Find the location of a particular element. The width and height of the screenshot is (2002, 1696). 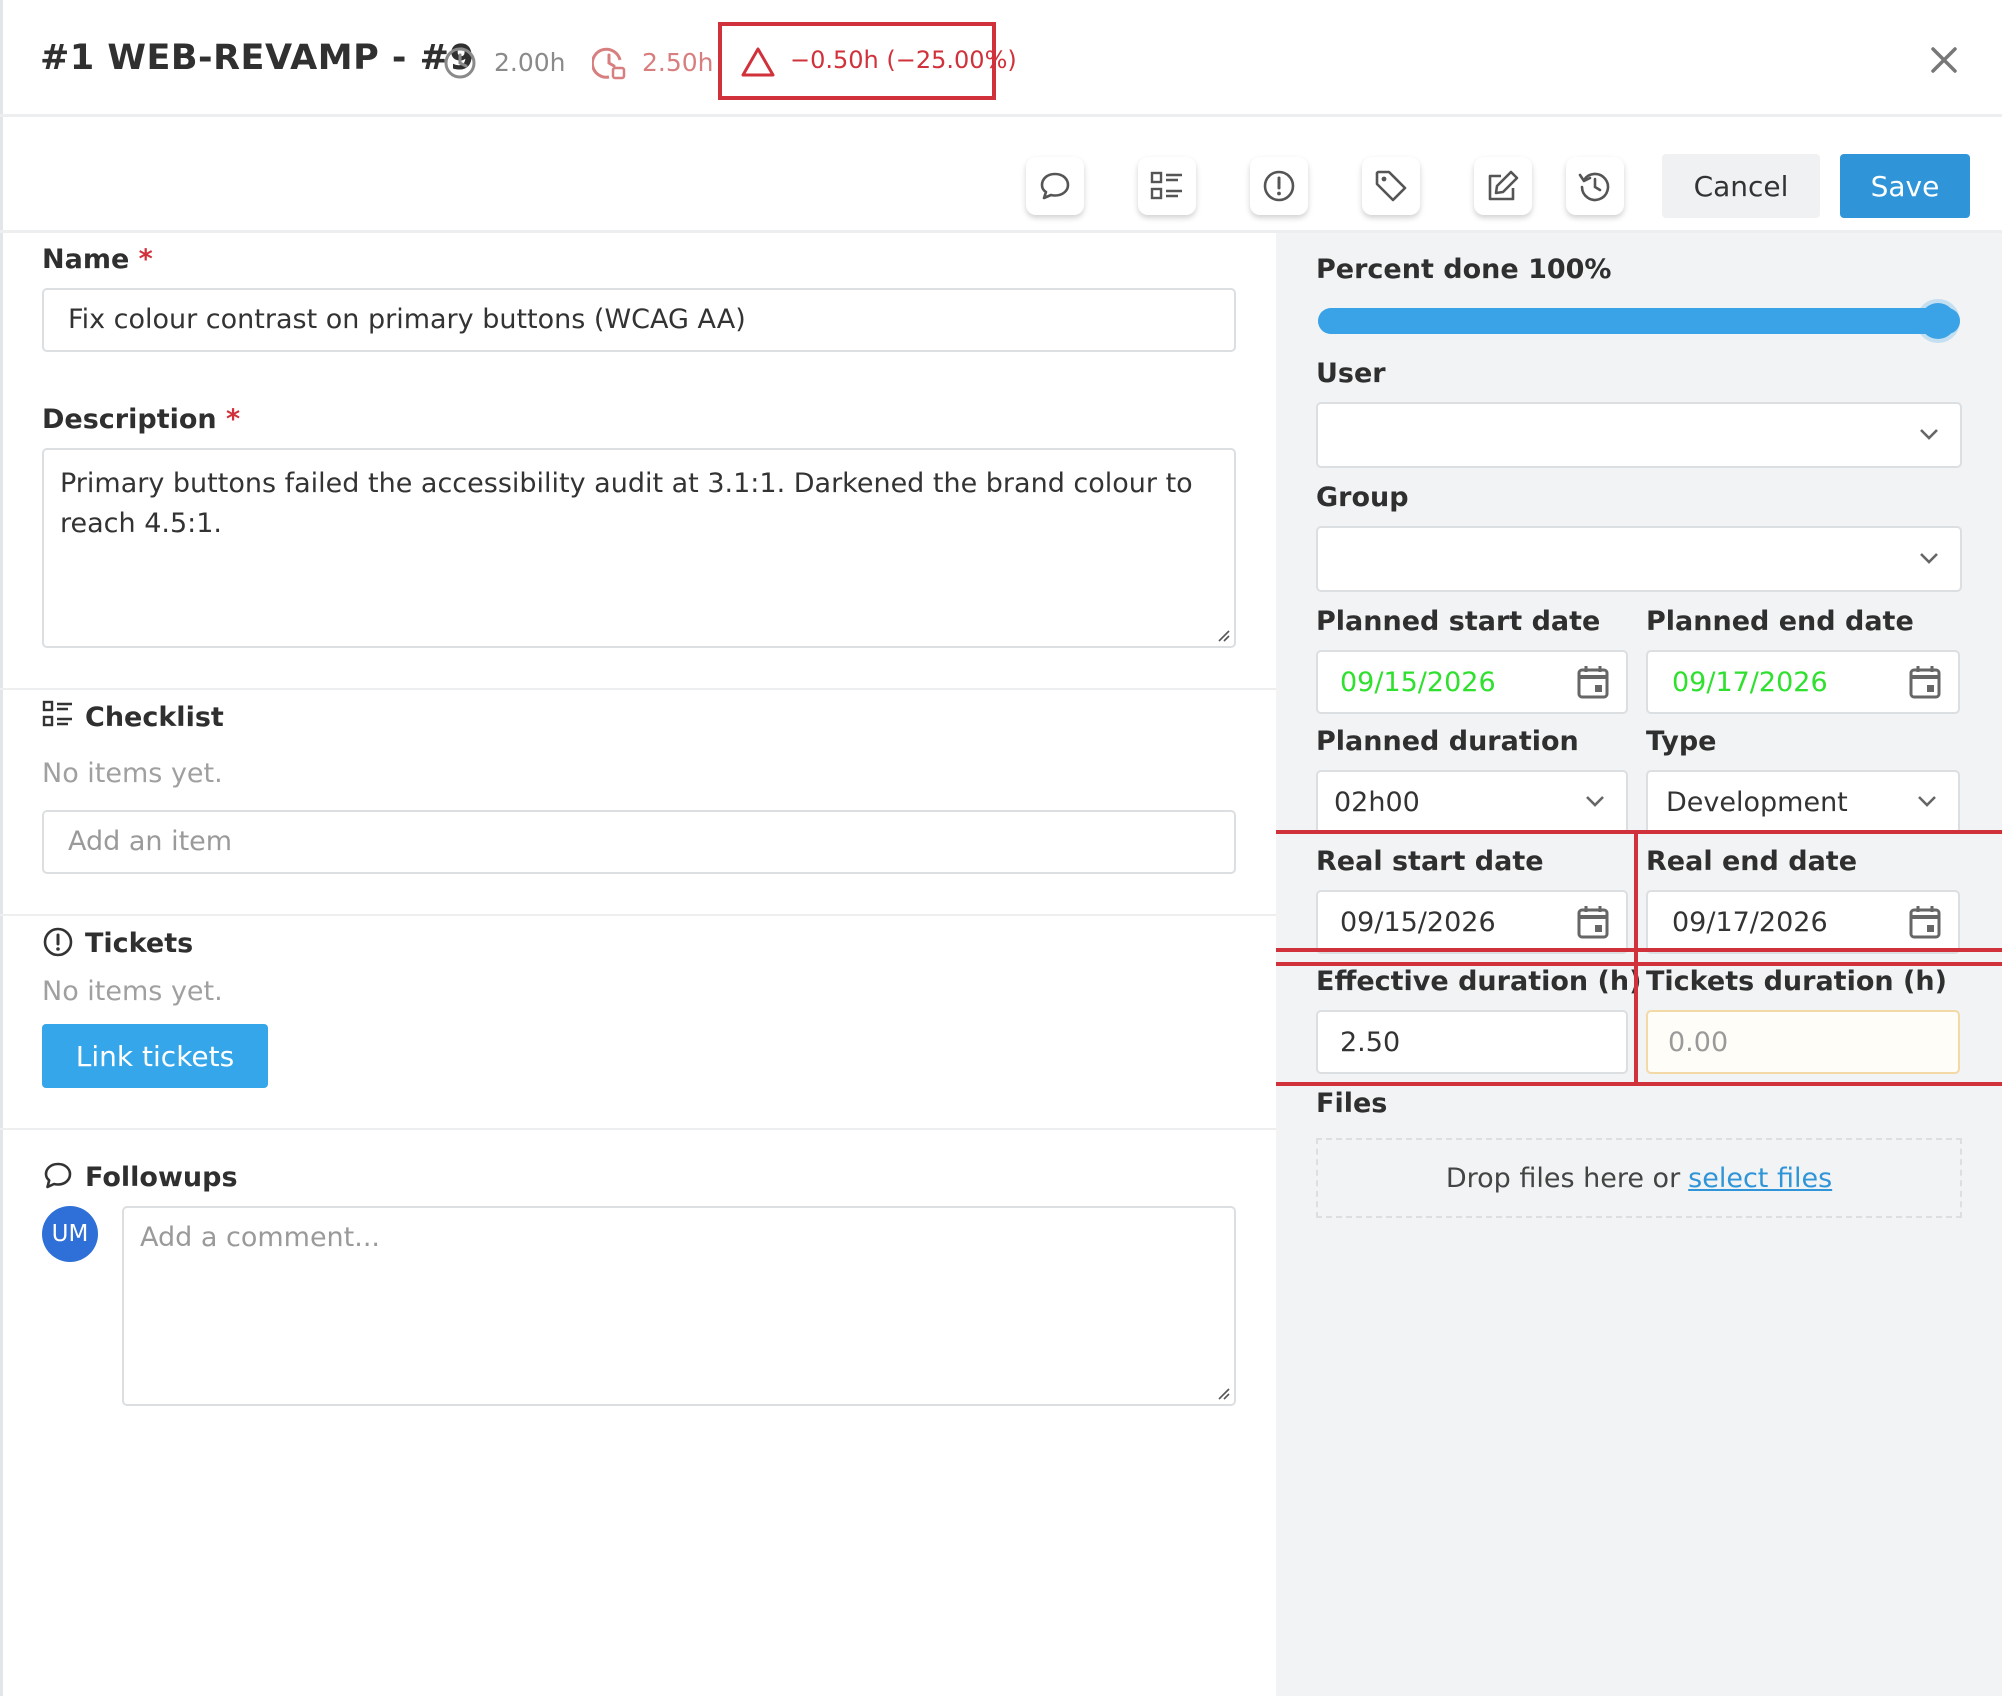

tickets-empty-text: No items yet. is located at coordinates (132, 991).